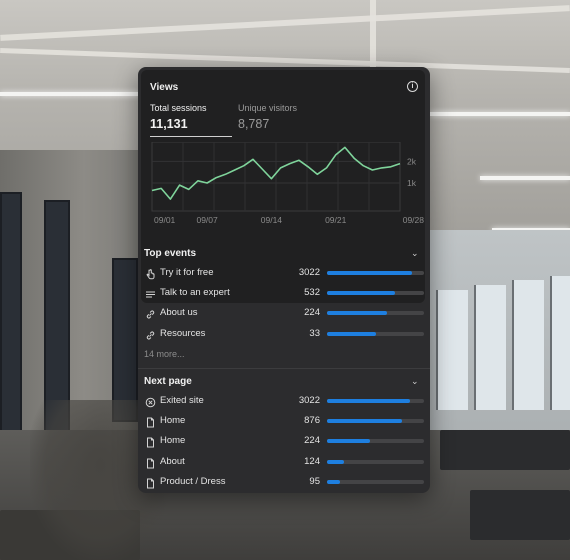 The height and width of the screenshot is (560, 570). I want to click on info-icon: i, so click(412, 86).